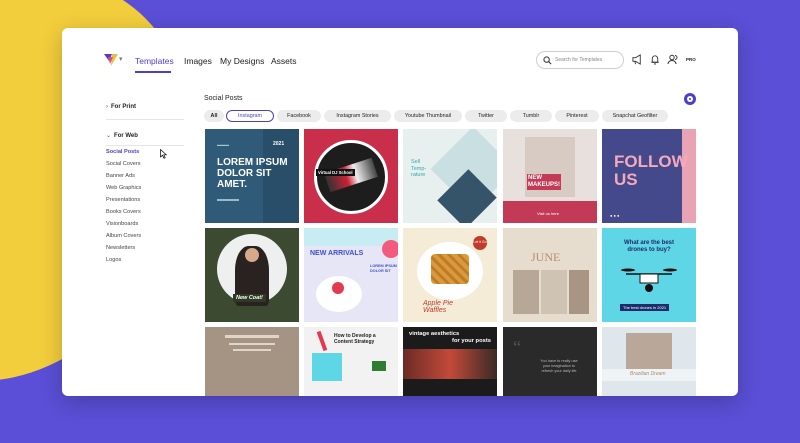 The height and width of the screenshot is (443, 800). Describe the element at coordinates (252, 275) in the screenshot. I see `template-card: New Coat!` at that location.